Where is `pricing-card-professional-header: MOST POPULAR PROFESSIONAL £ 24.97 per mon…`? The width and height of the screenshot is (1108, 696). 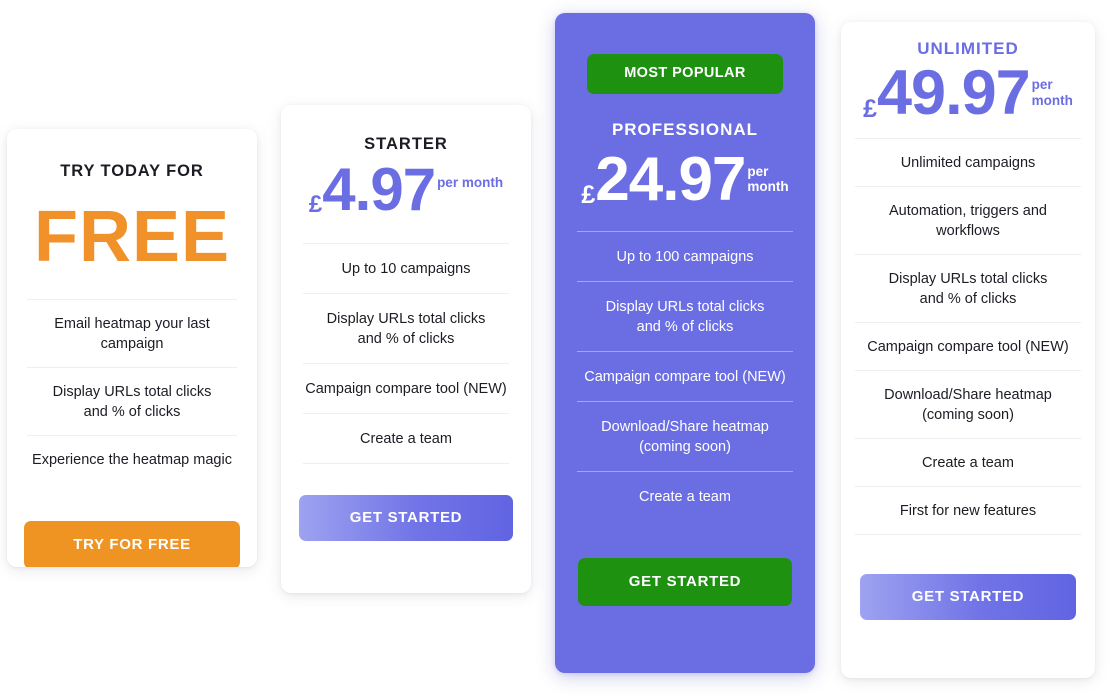
pricing-card-professional-header: MOST POPULAR PROFESSIONAL £ 24.97 per mon… is located at coordinates (685, 113).